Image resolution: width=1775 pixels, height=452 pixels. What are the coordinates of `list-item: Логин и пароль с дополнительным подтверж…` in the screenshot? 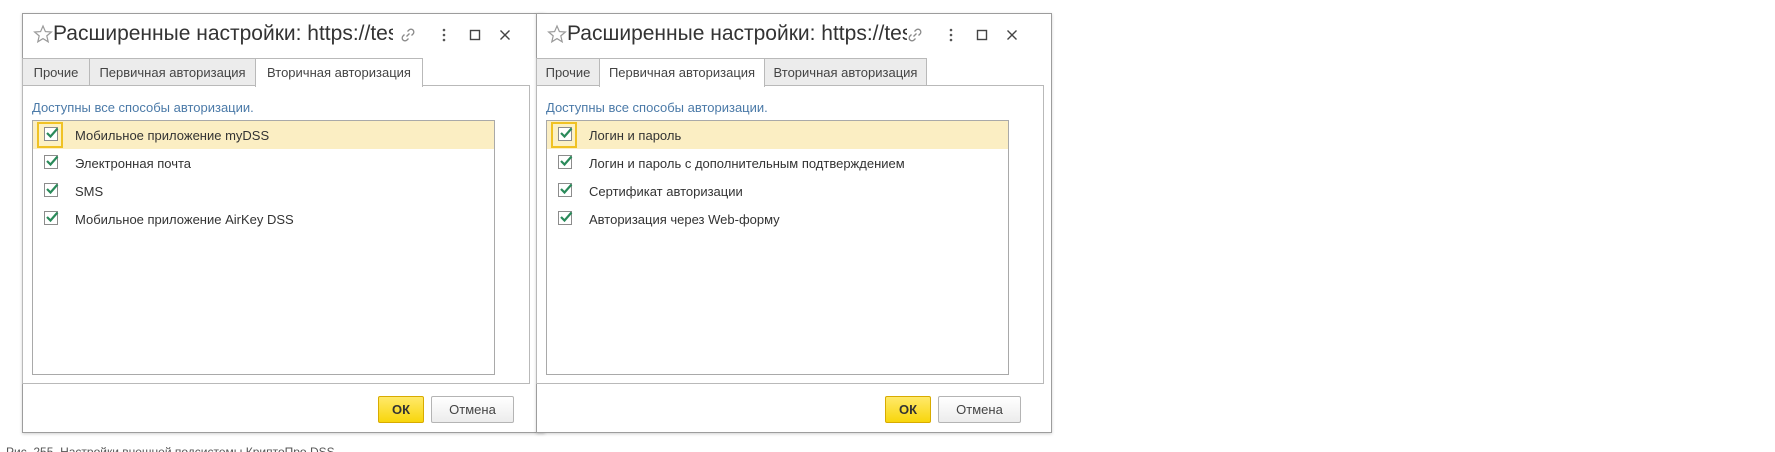 It's located at (777, 163).